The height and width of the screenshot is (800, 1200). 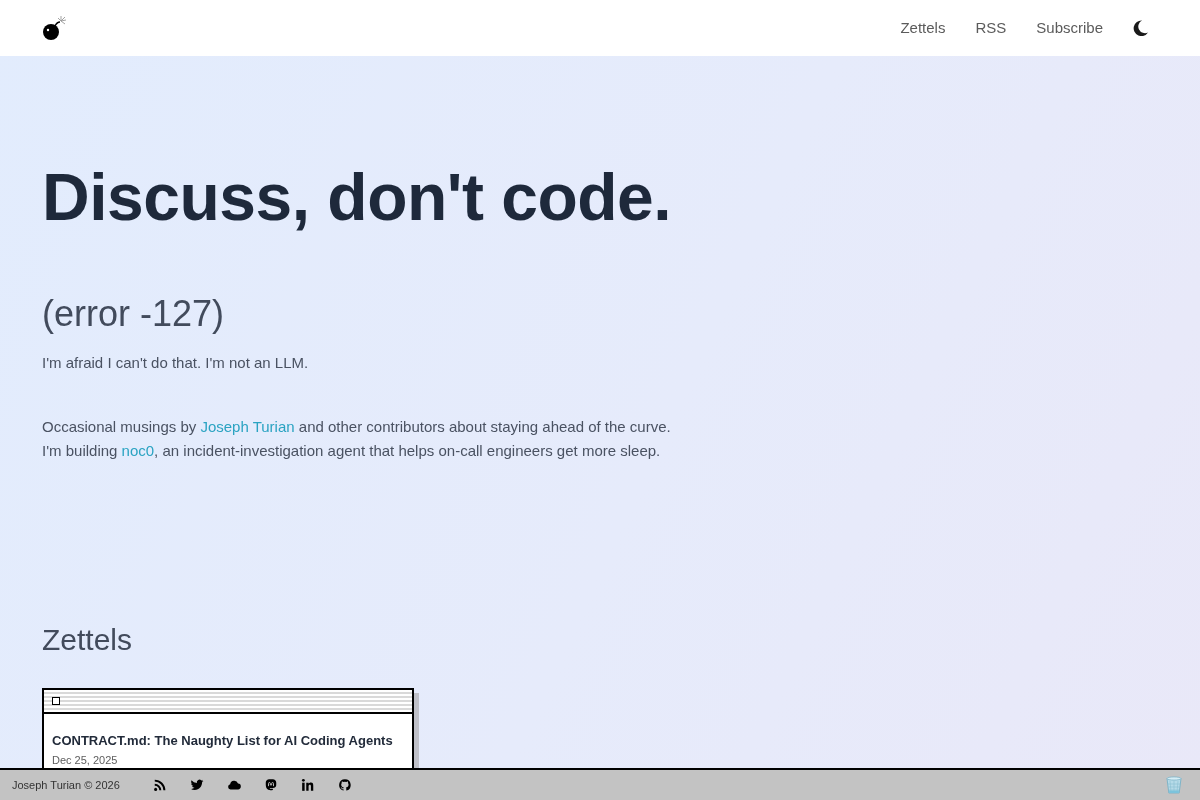 I want to click on nav-link: RSS, so click(x=991, y=28).